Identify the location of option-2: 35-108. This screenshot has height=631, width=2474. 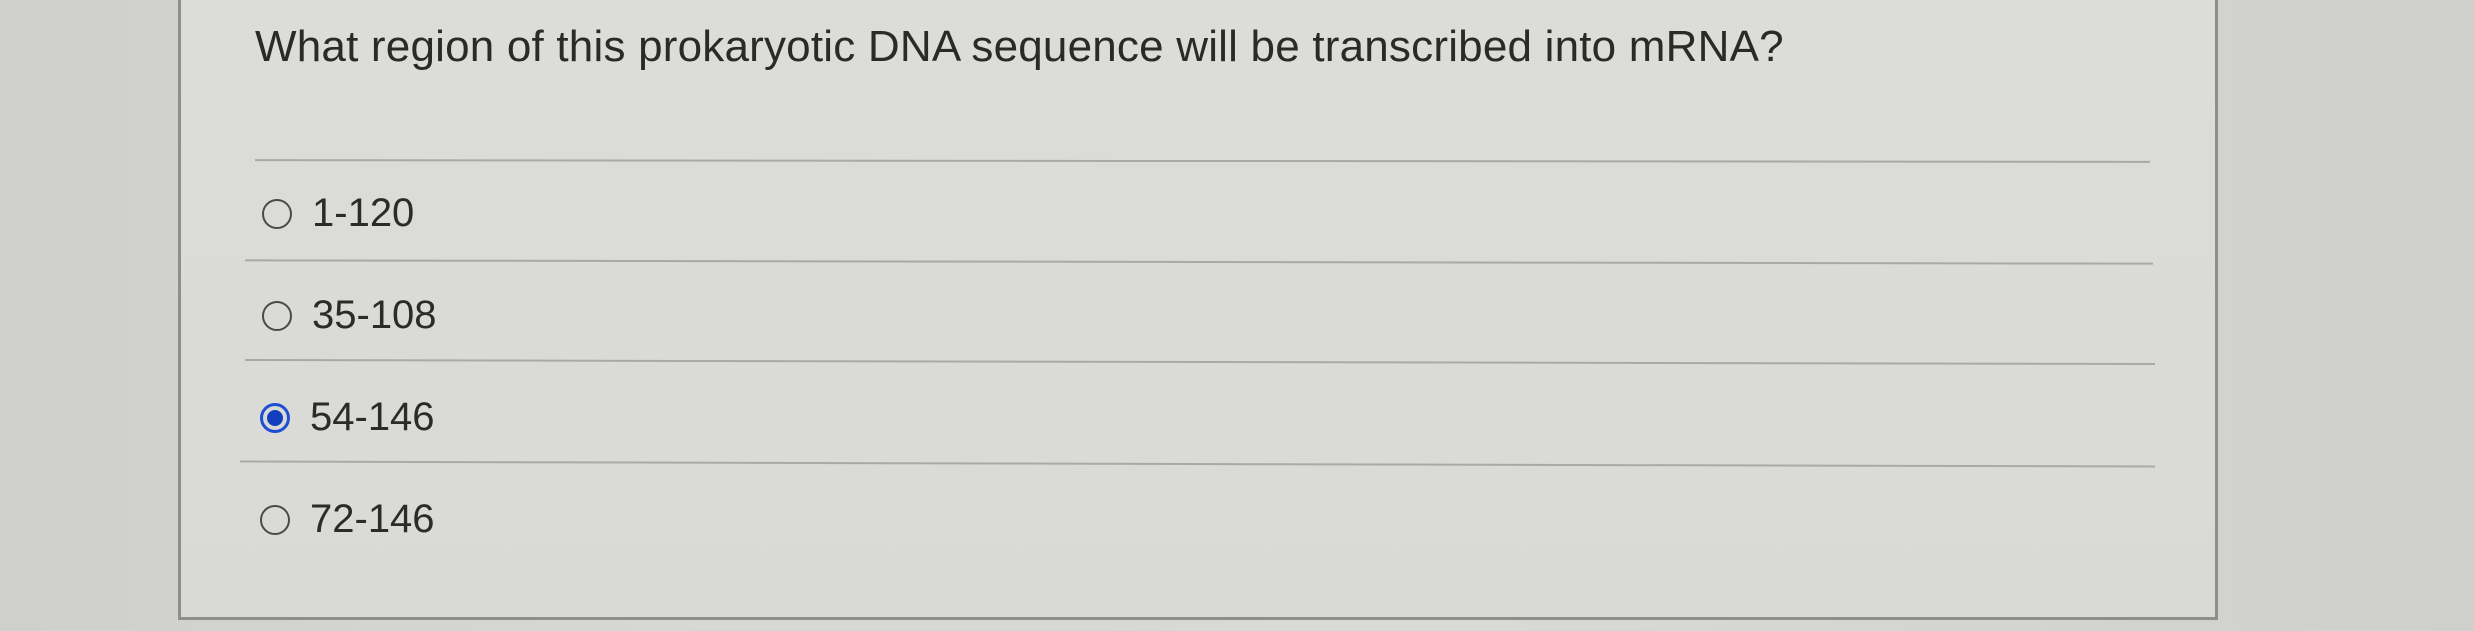
(349, 315).